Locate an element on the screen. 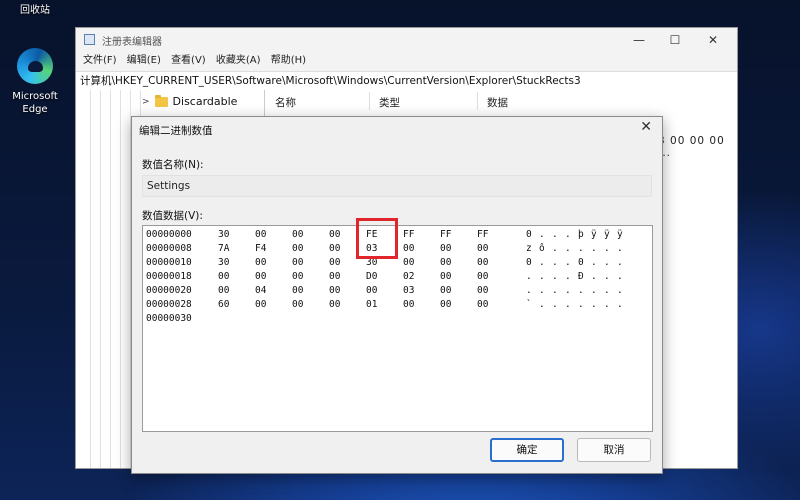 The height and width of the screenshot is (500, 800). hex-row: 00000030 is located at coordinates (397, 319).